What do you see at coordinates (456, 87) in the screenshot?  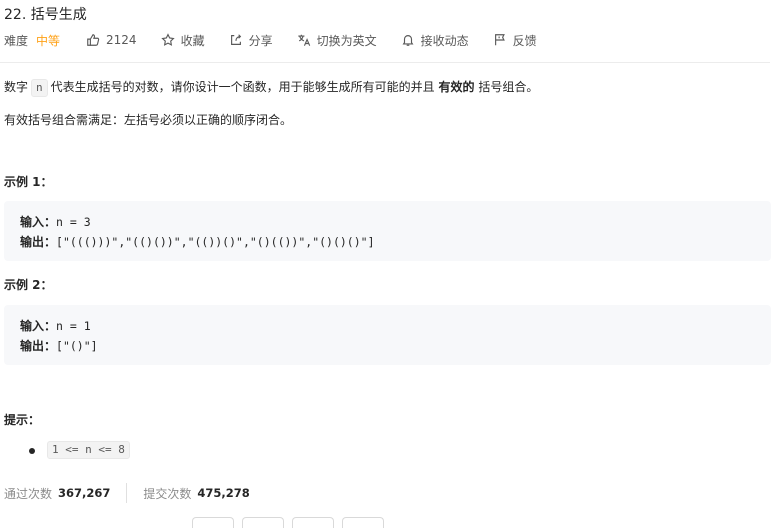 I see `description-emphasis: 有效的` at bounding box center [456, 87].